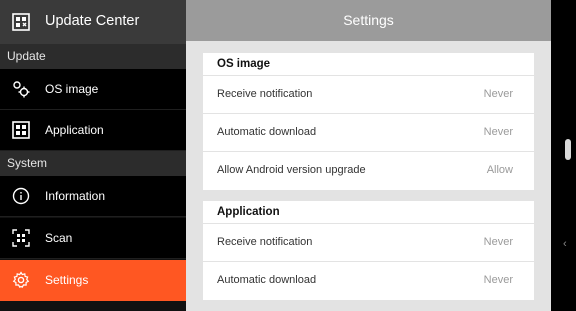  Describe the element at coordinates (368, 20) in the screenshot. I see `page-title: Settings` at that location.